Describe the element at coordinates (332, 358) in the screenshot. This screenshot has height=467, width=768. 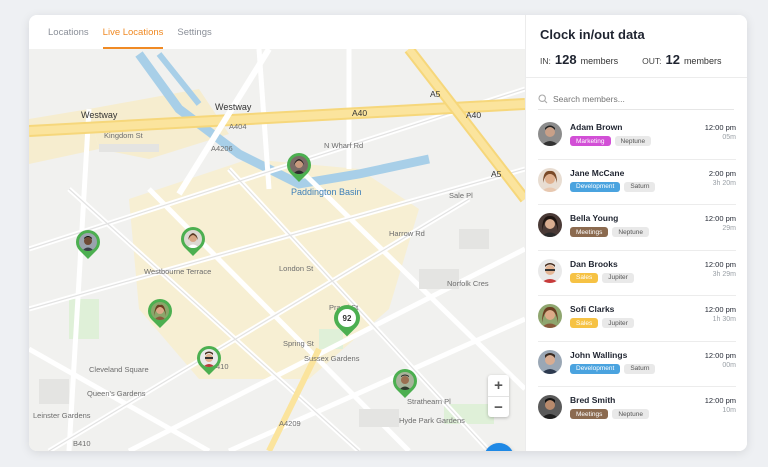
I see `road-label-sussex-gardens: Sussex Gardens` at that location.